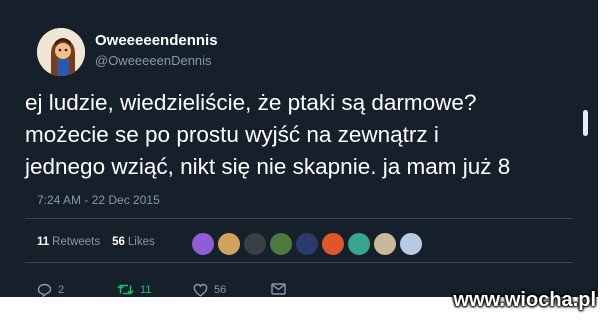  I want to click on display-name: Oweeeeendennis, so click(156, 40).